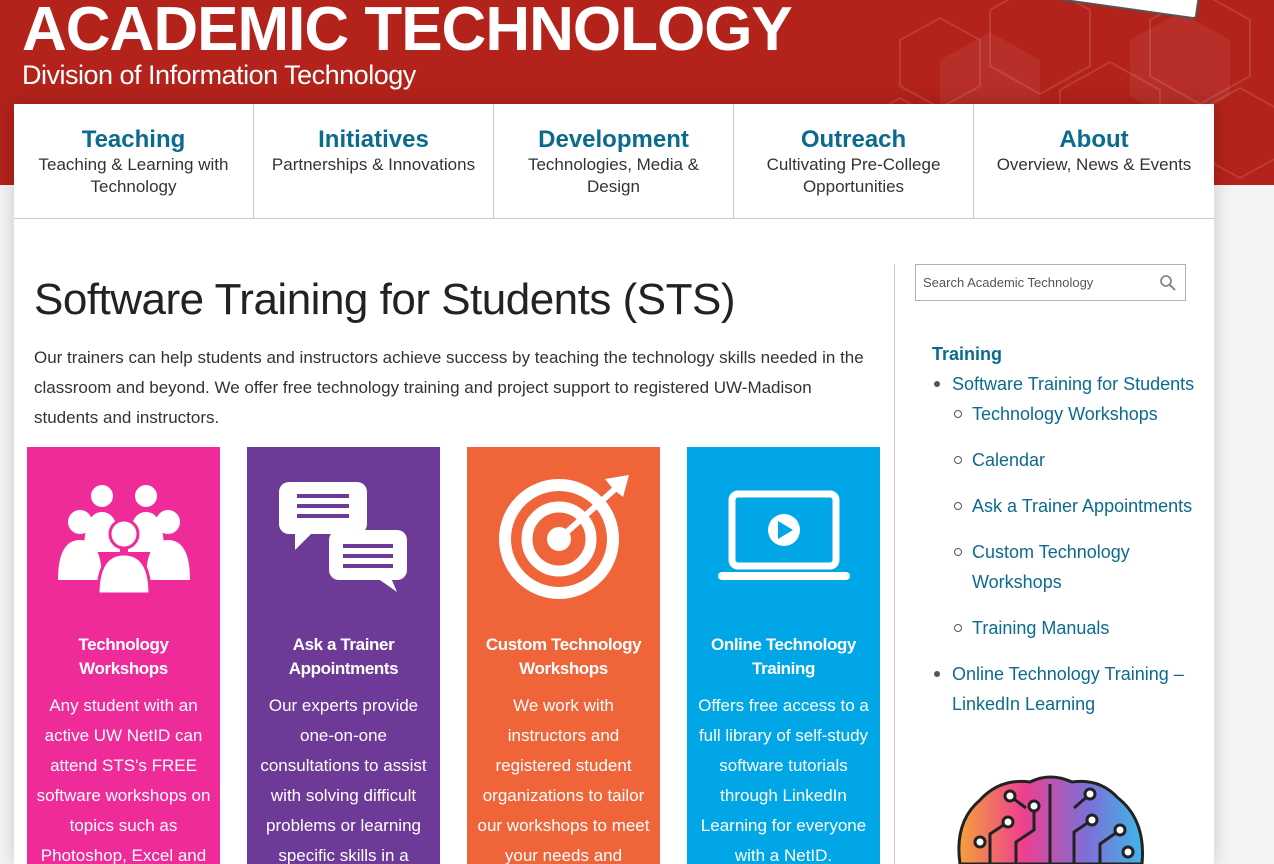 This screenshot has width=1274, height=864. Describe the element at coordinates (783, 538) in the screenshot. I see `laptop-play-icon` at that location.